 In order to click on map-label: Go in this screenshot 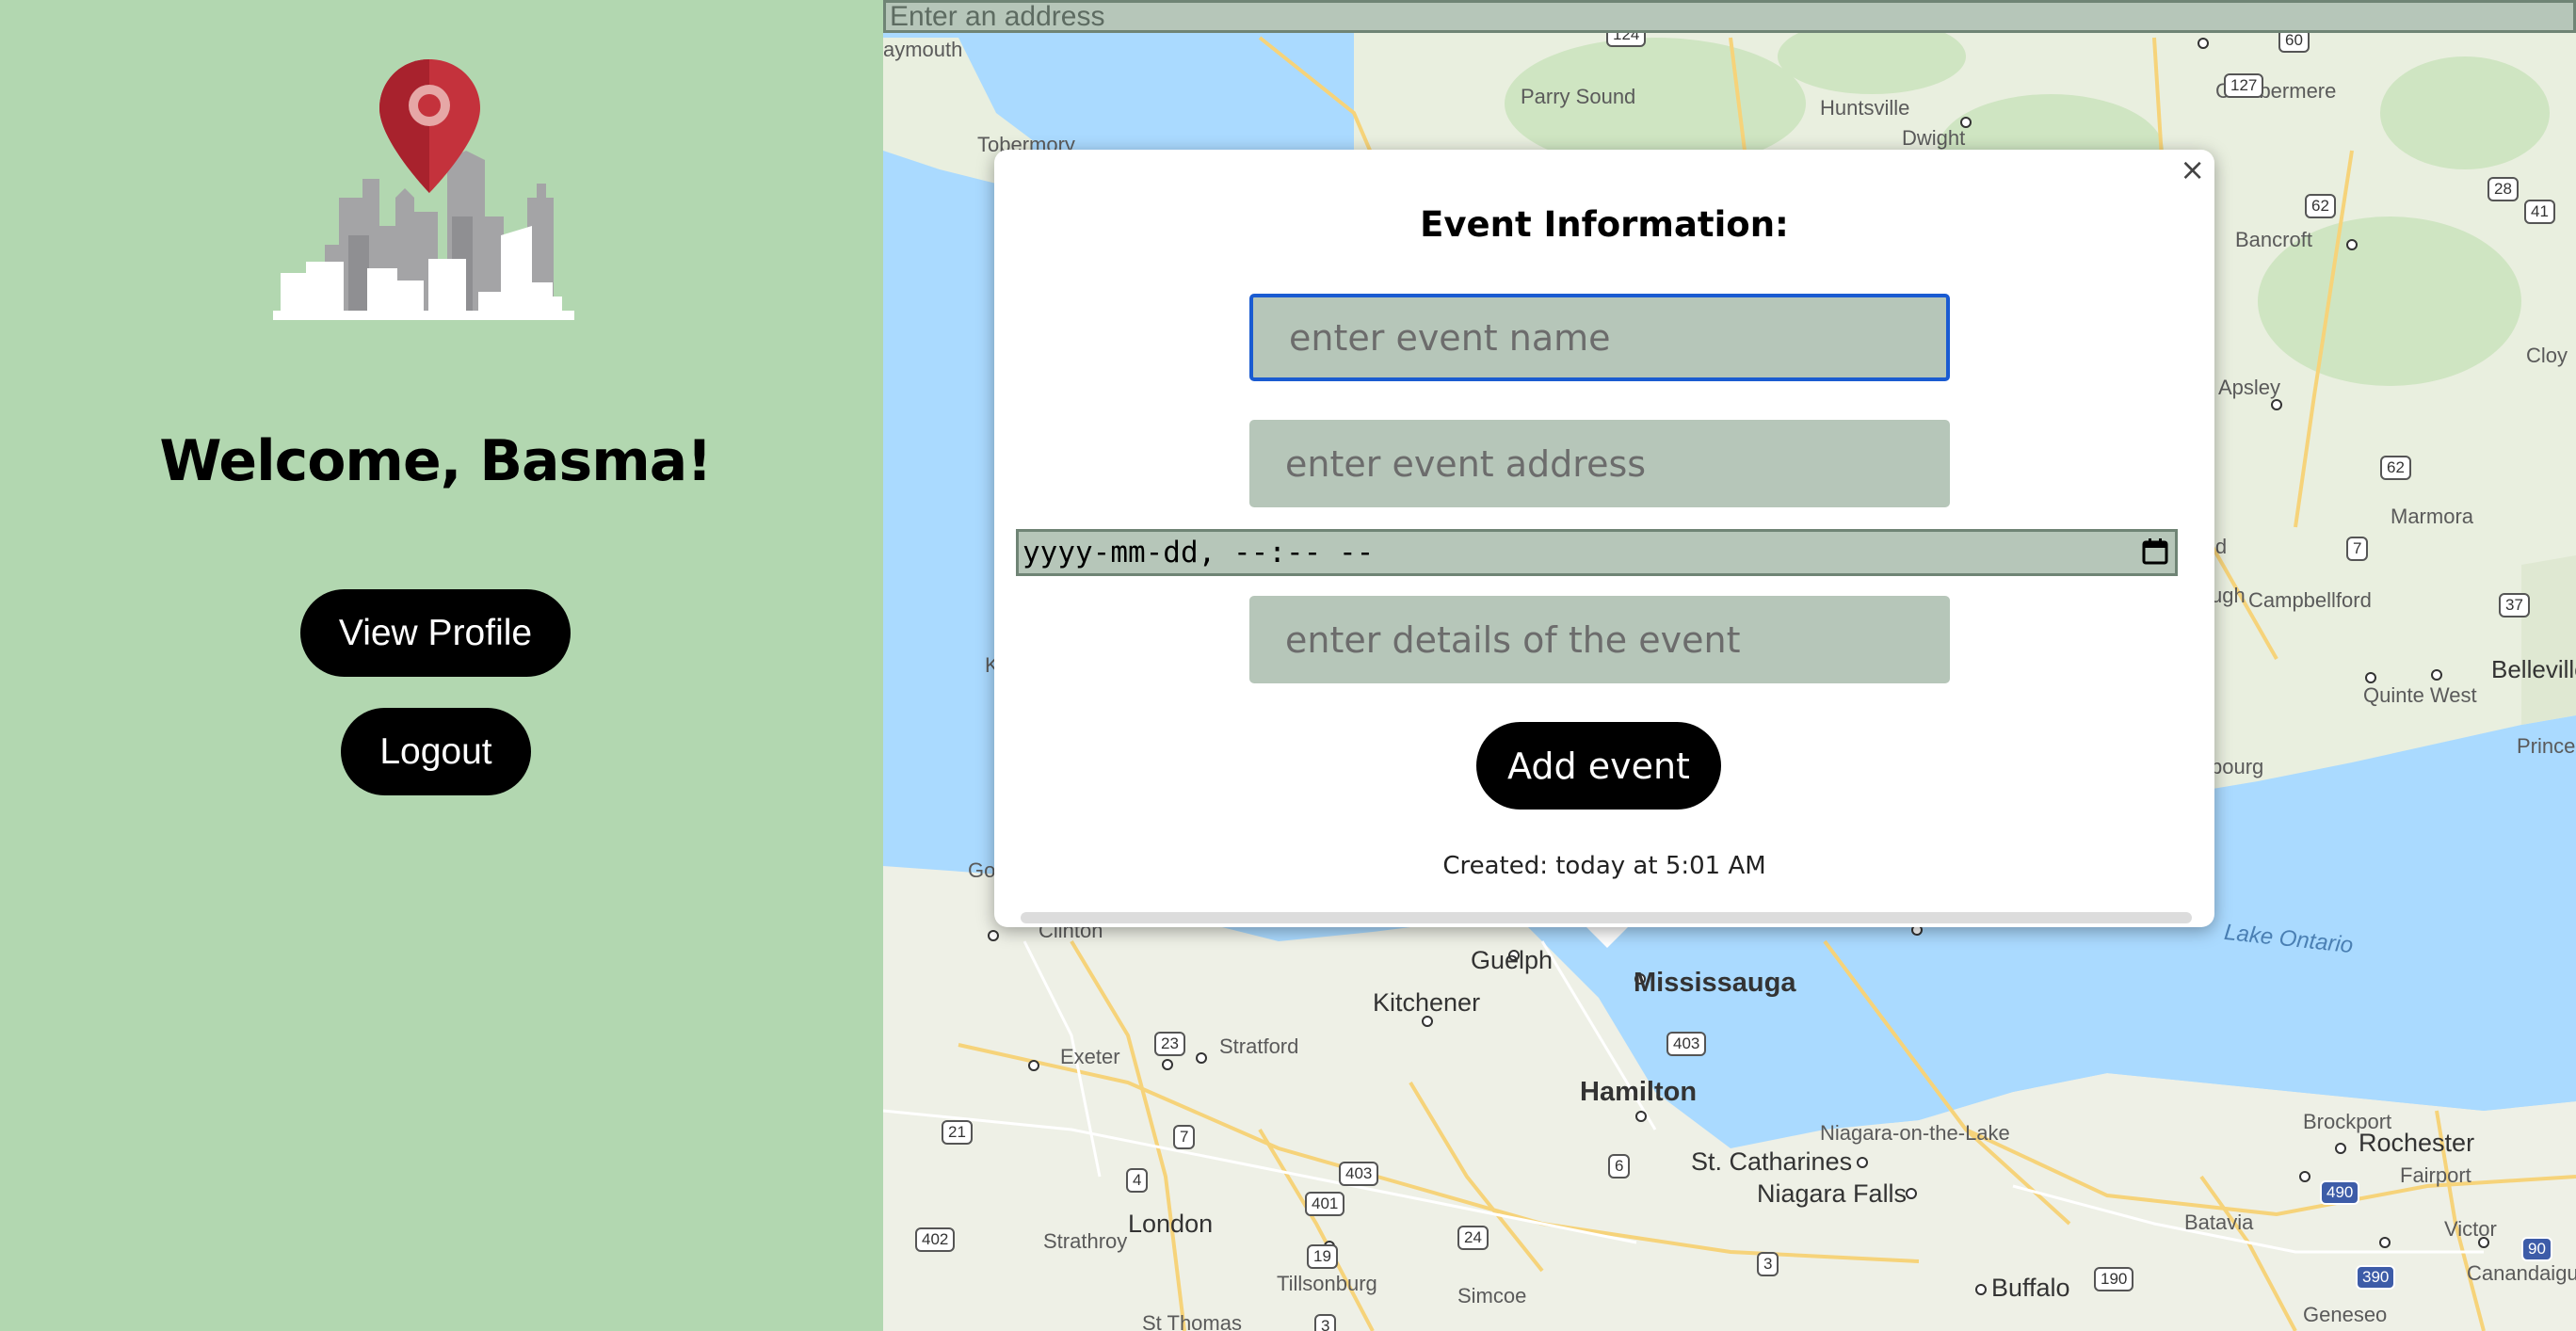, I will do `click(982, 870)`.